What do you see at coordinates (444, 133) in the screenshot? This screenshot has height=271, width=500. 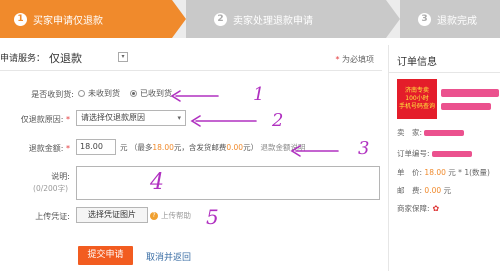 I see `redacted-seller` at bounding box center [444, 133].